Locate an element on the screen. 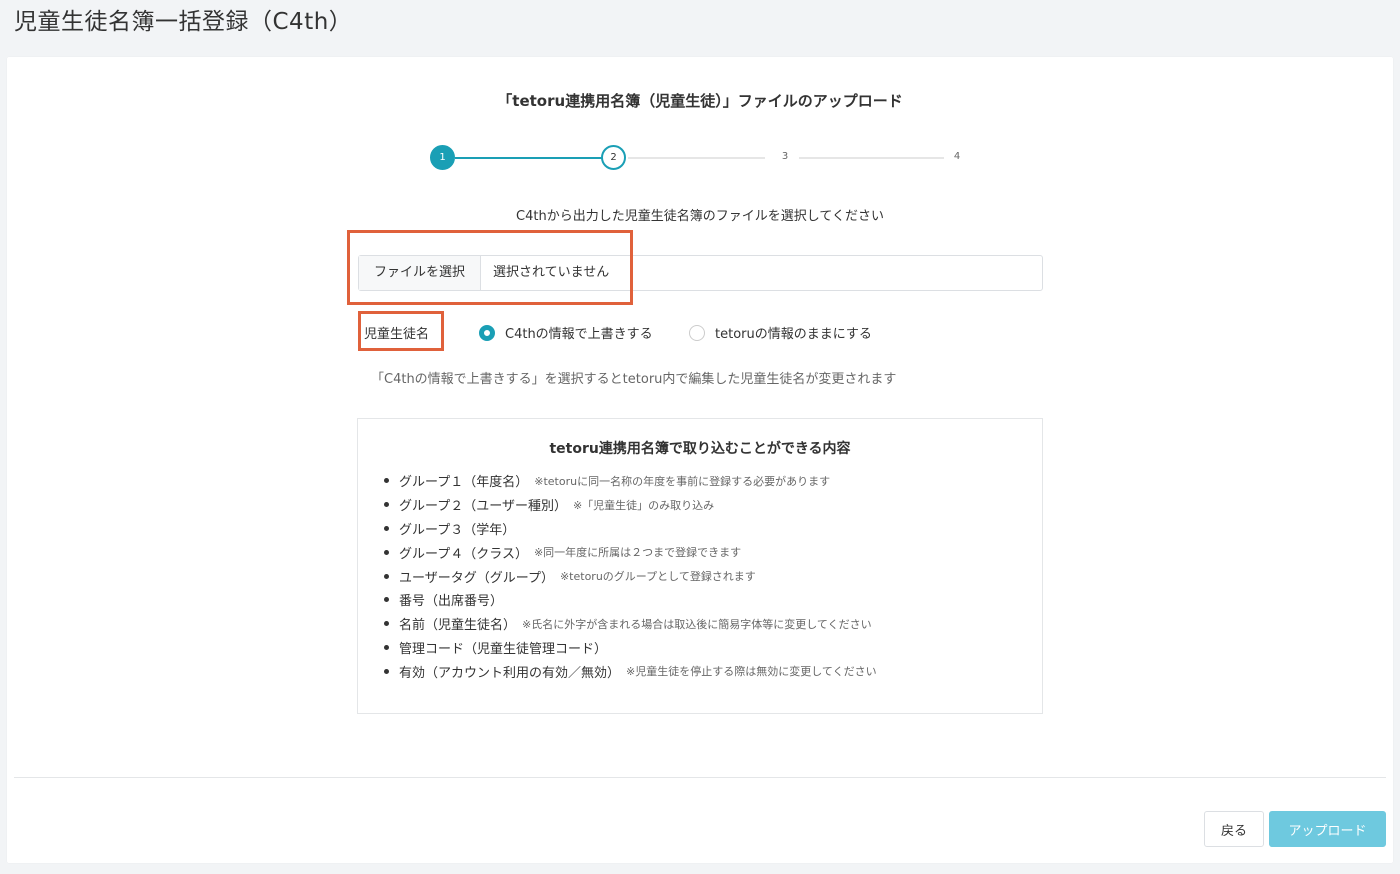 The image size is (1400, 874). step-4: 4 is located at coordinates (957, 156).